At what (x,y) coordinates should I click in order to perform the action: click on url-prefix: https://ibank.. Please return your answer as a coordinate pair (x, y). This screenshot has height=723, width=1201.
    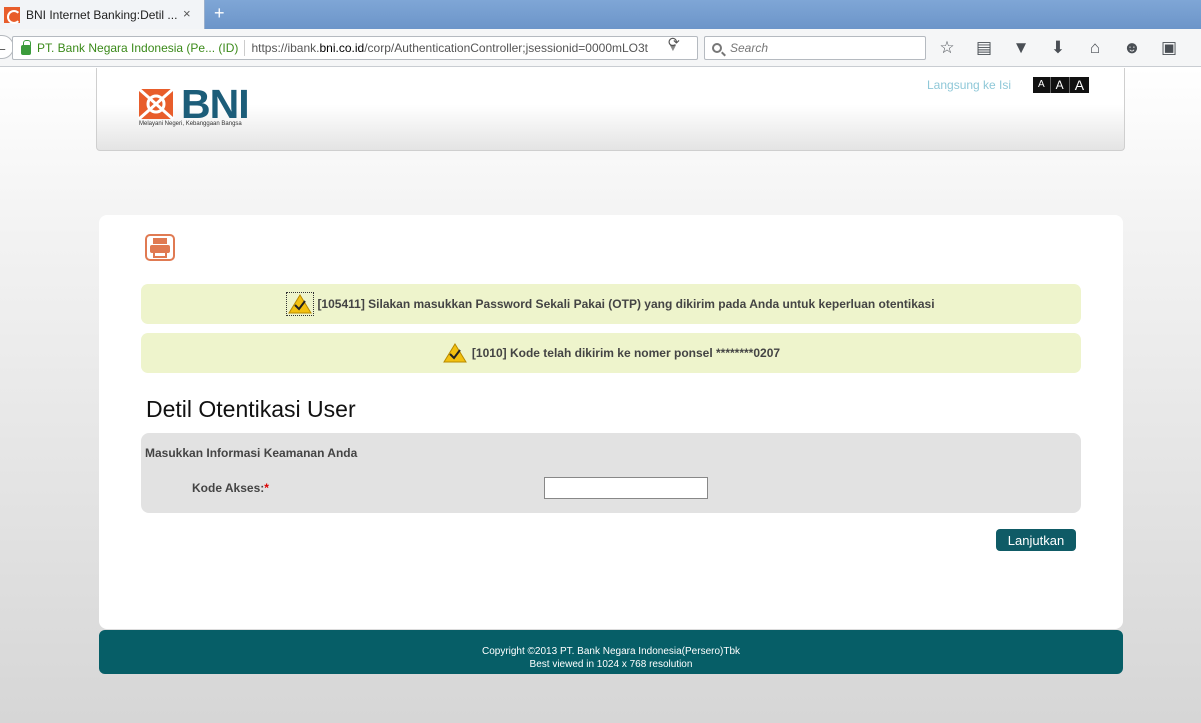
    Looking at the image, I should click on (285, 48).